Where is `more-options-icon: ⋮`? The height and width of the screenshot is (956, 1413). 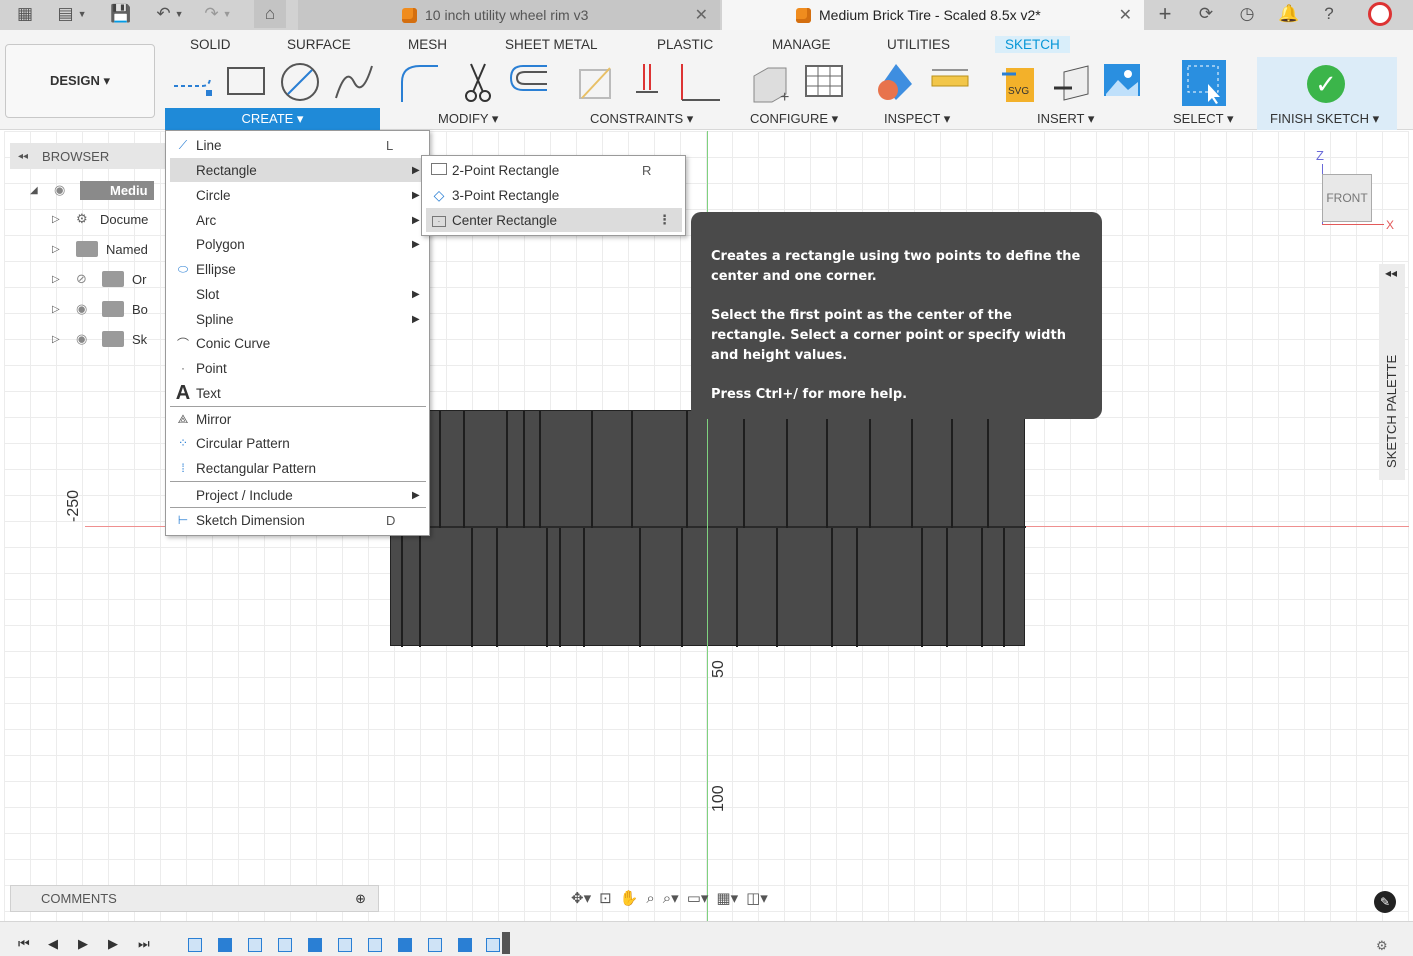 more-options-icon: ⋮ is located at coordinates (670, 220).